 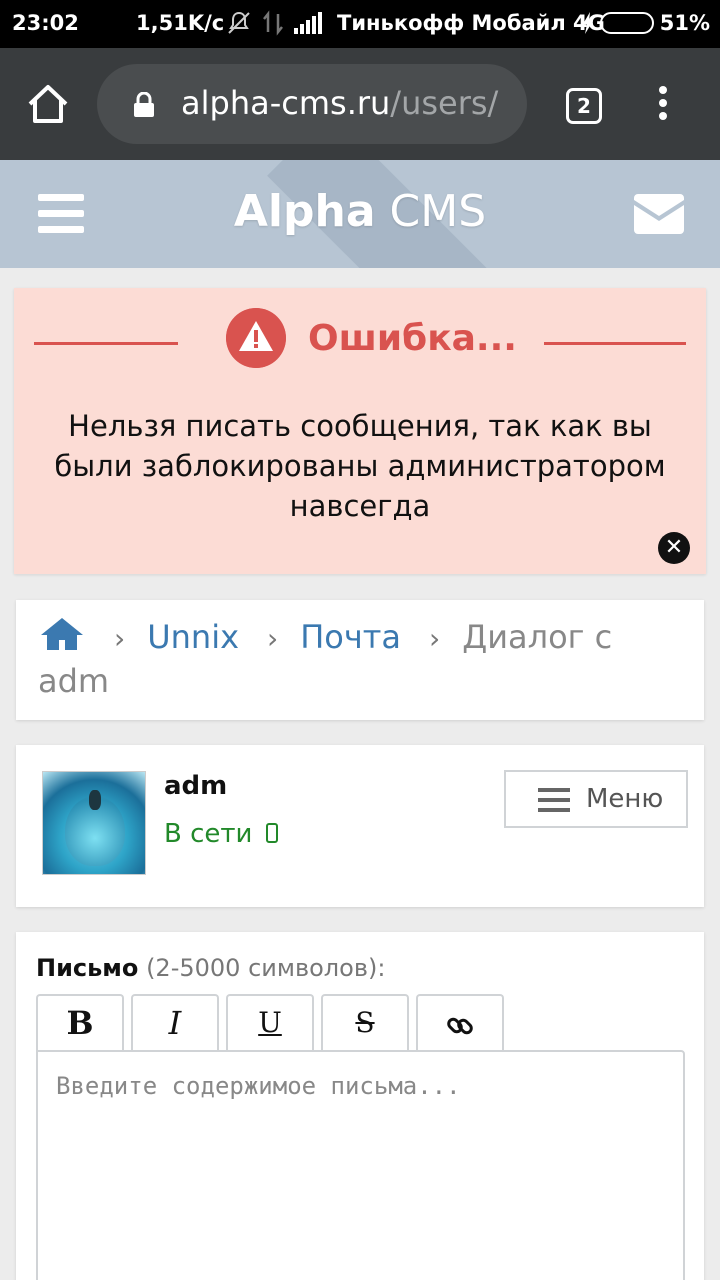 I want to click on user-card: adm В сети Меню, so click(x=360, y=826).